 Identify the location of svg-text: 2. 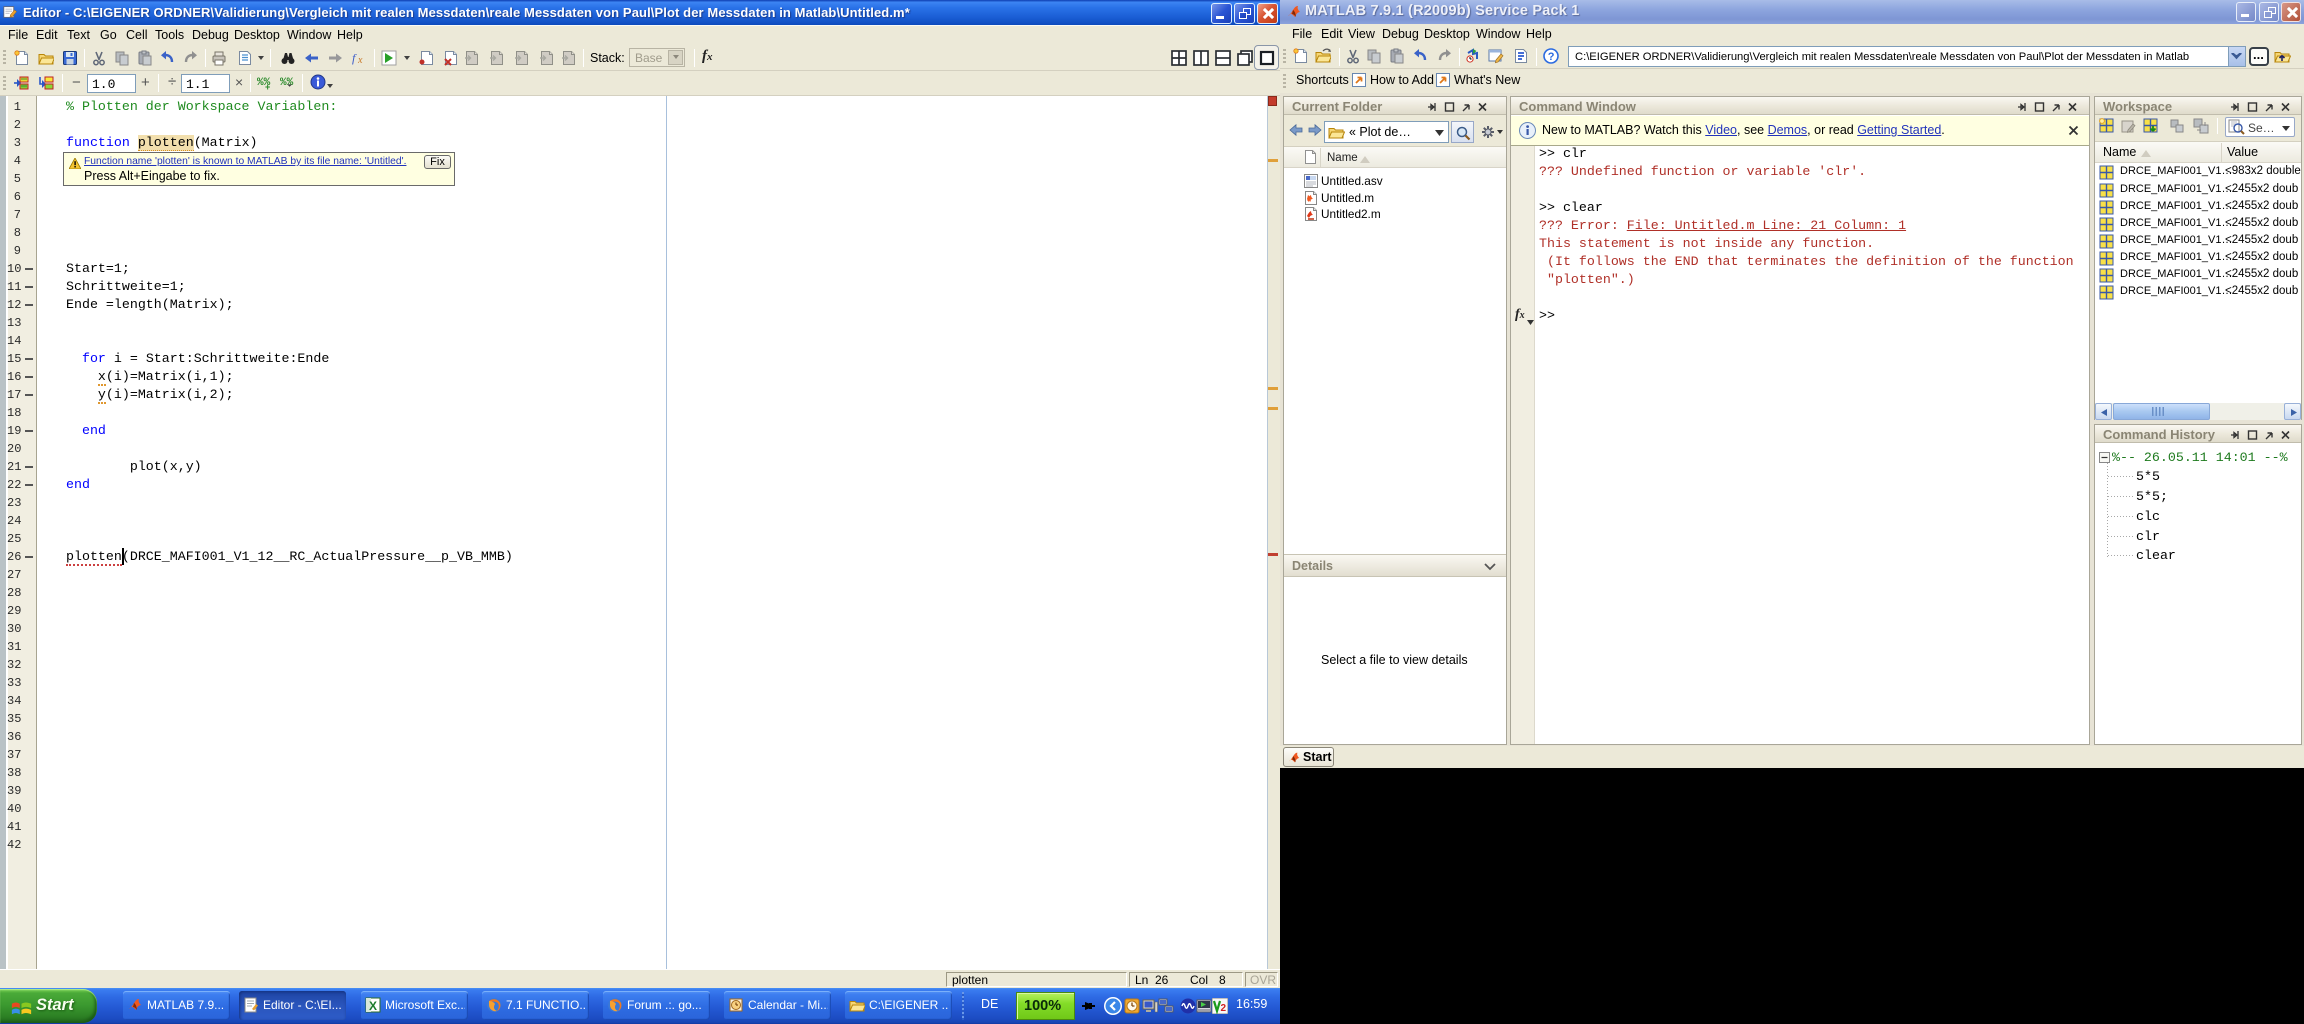
(1224, 1008).